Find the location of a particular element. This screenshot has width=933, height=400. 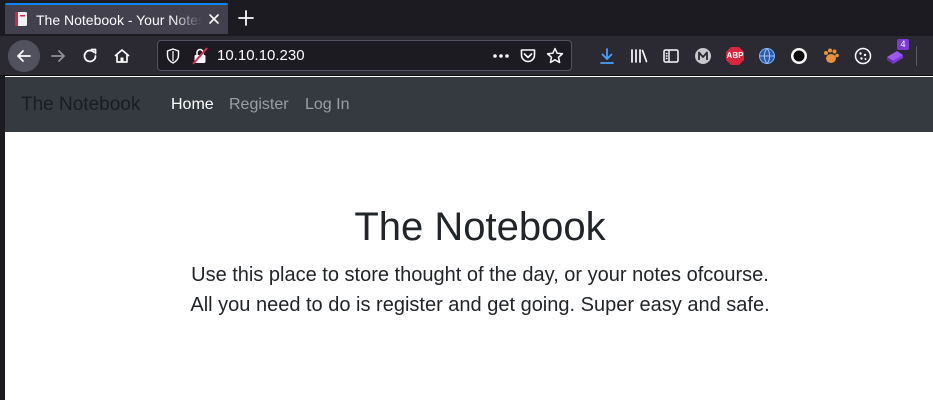

page-actions-more-icon is located at coordinates (501, 56).